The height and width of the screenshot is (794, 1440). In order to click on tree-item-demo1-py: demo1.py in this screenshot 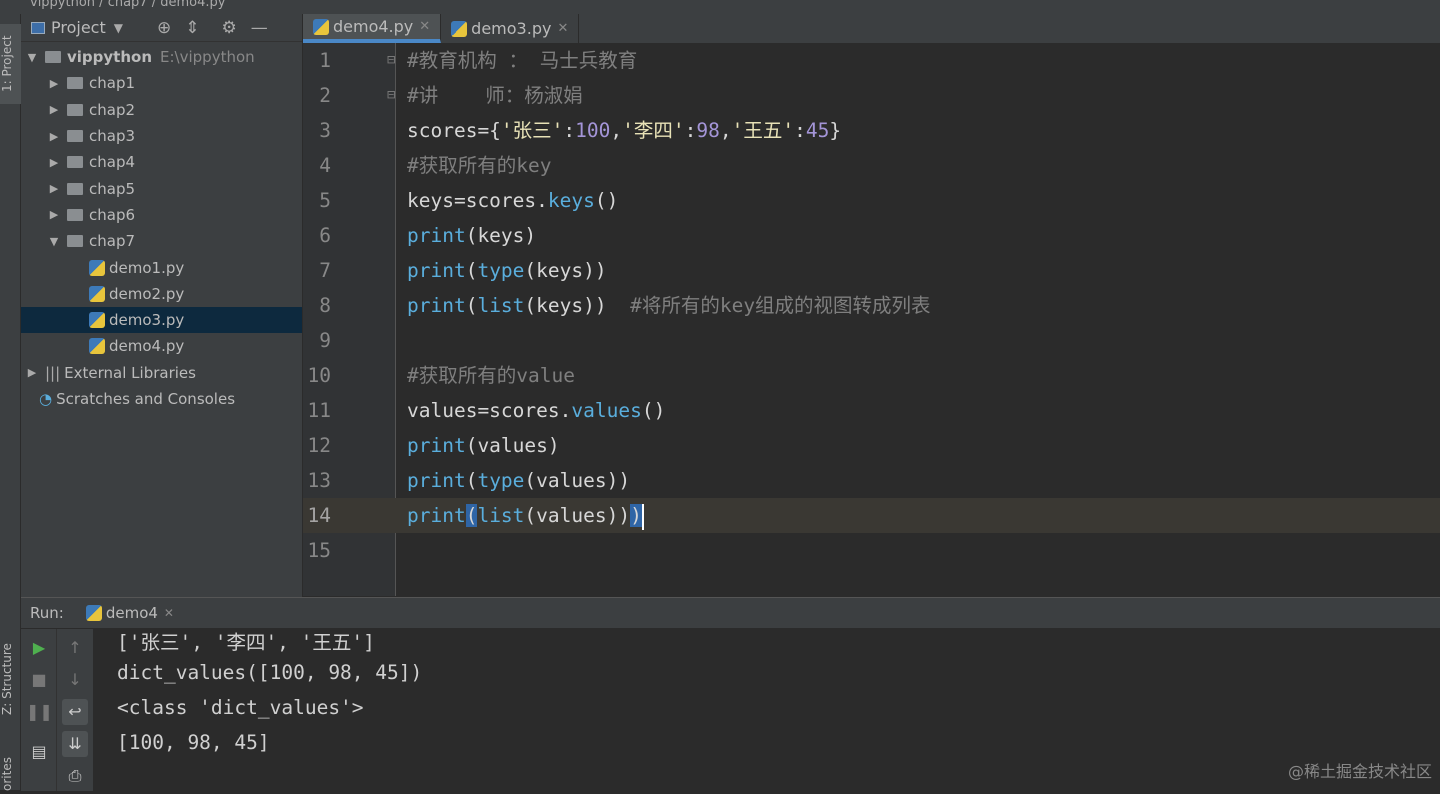, I will do `click(161, 267)`.